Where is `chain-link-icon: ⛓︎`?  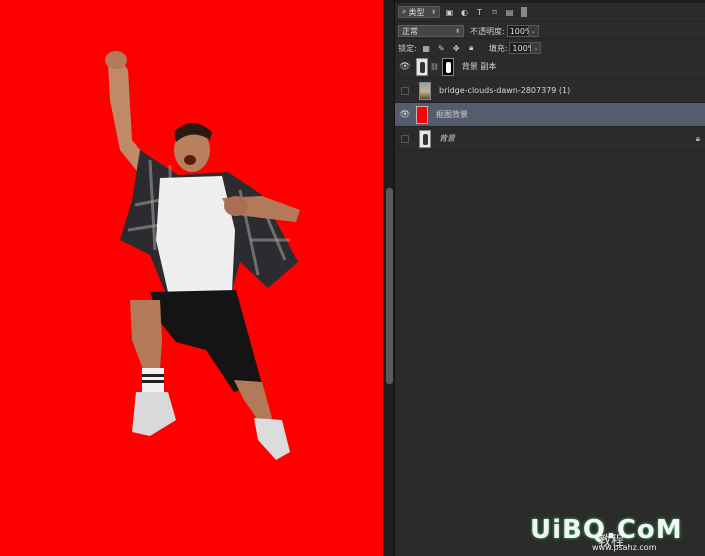
chain-link-icon: ⛓︎ is located at coordinates (434, 67).